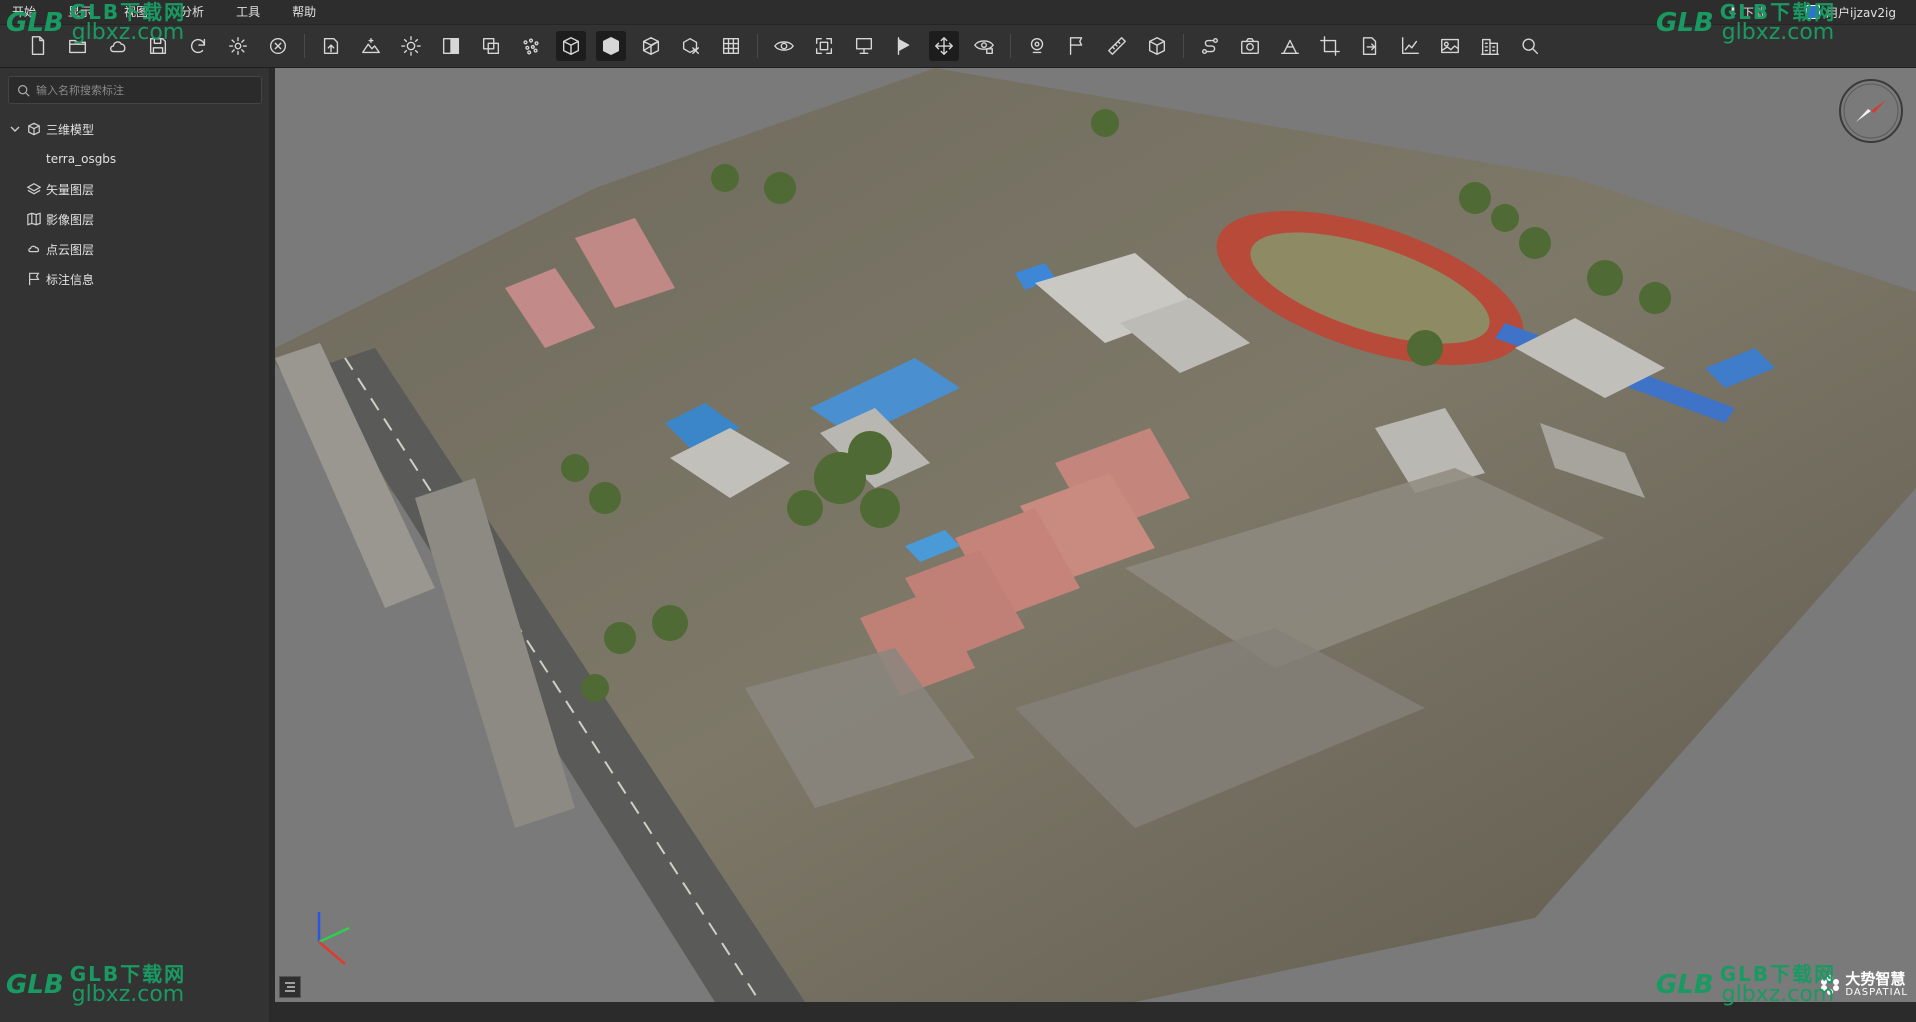 This screenshot has width=1916, height=1022. I want to click on menu-display: 显示, so click(80, 12).